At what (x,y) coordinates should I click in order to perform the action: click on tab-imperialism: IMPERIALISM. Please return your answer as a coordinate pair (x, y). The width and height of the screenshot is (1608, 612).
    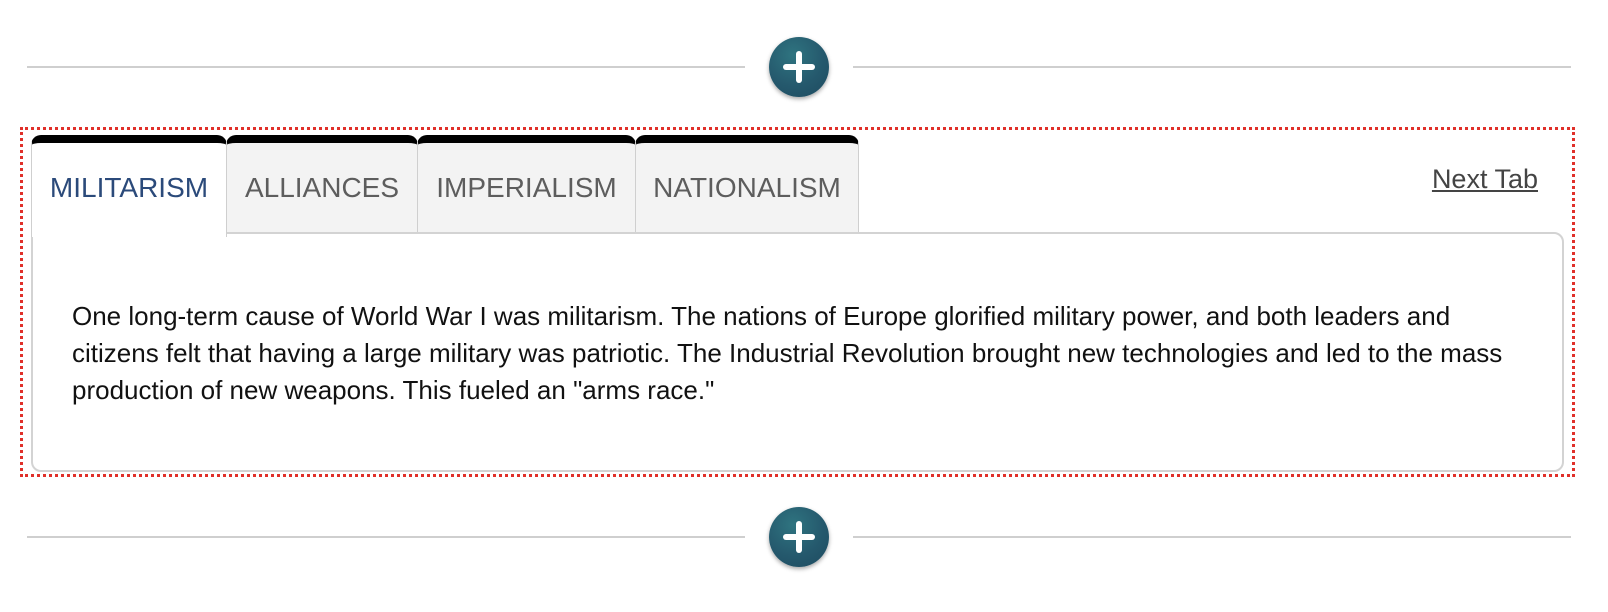
    Looking at the image, I should click on (526, 184).